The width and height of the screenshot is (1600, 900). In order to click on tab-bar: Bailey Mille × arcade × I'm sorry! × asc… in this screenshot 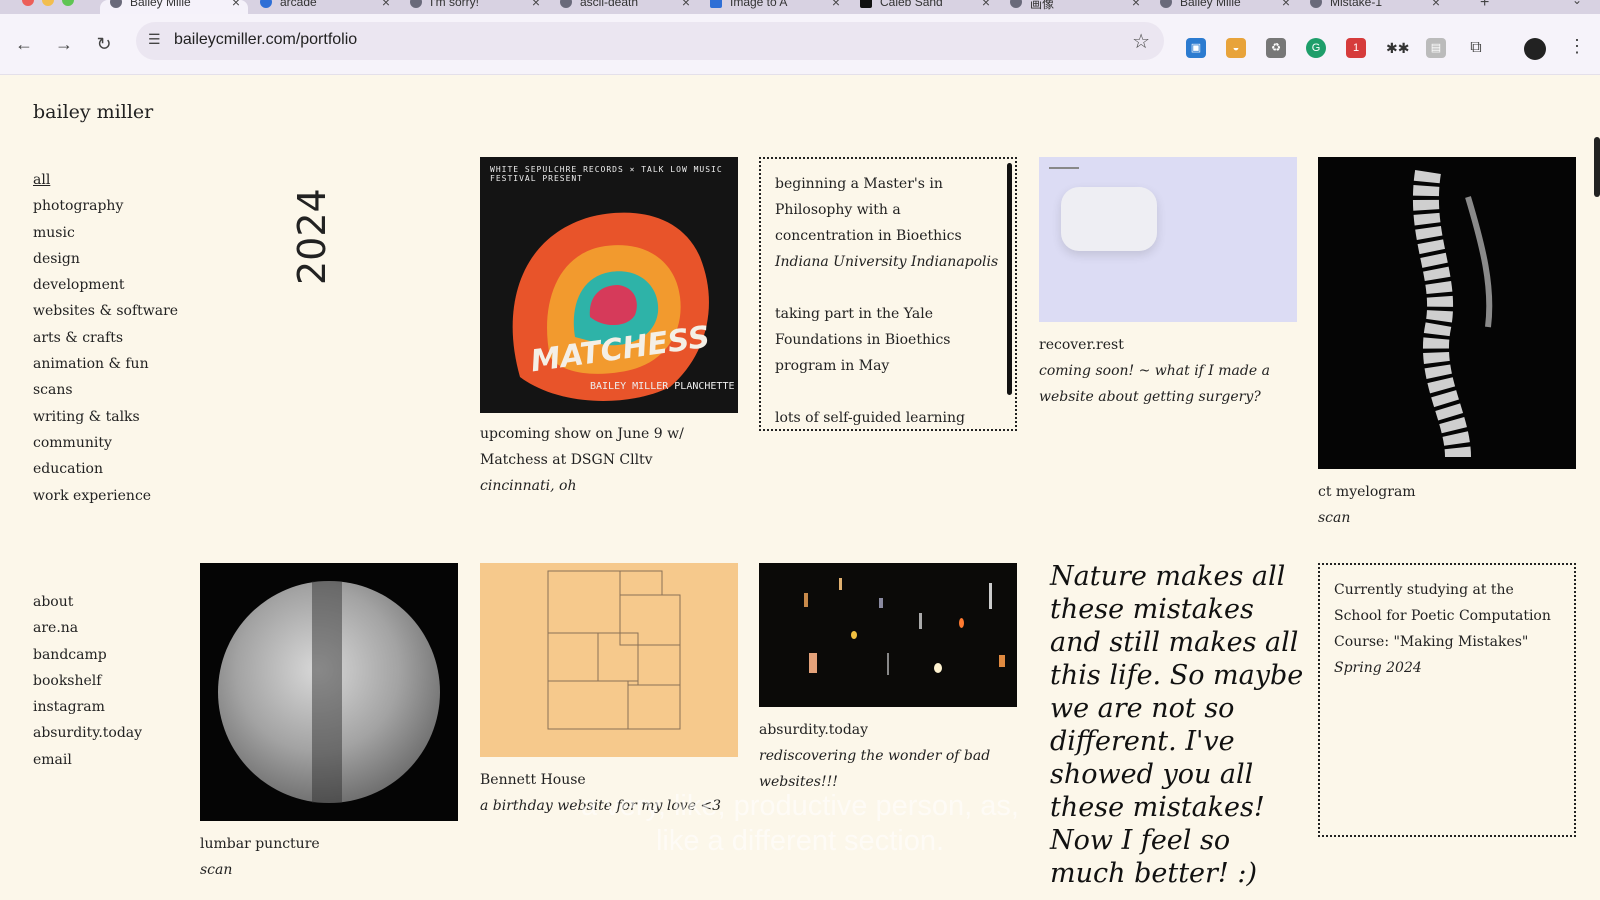, I will do `click(800, 7)`.